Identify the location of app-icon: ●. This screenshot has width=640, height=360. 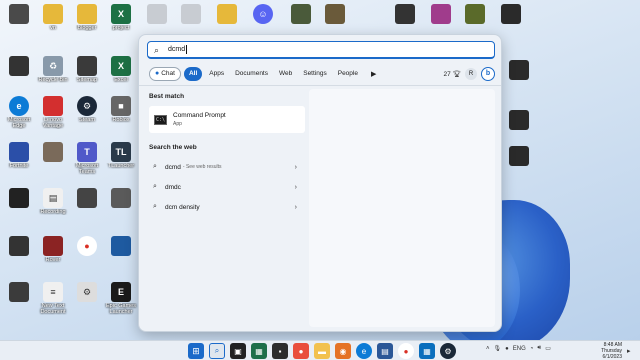
(301, 351).